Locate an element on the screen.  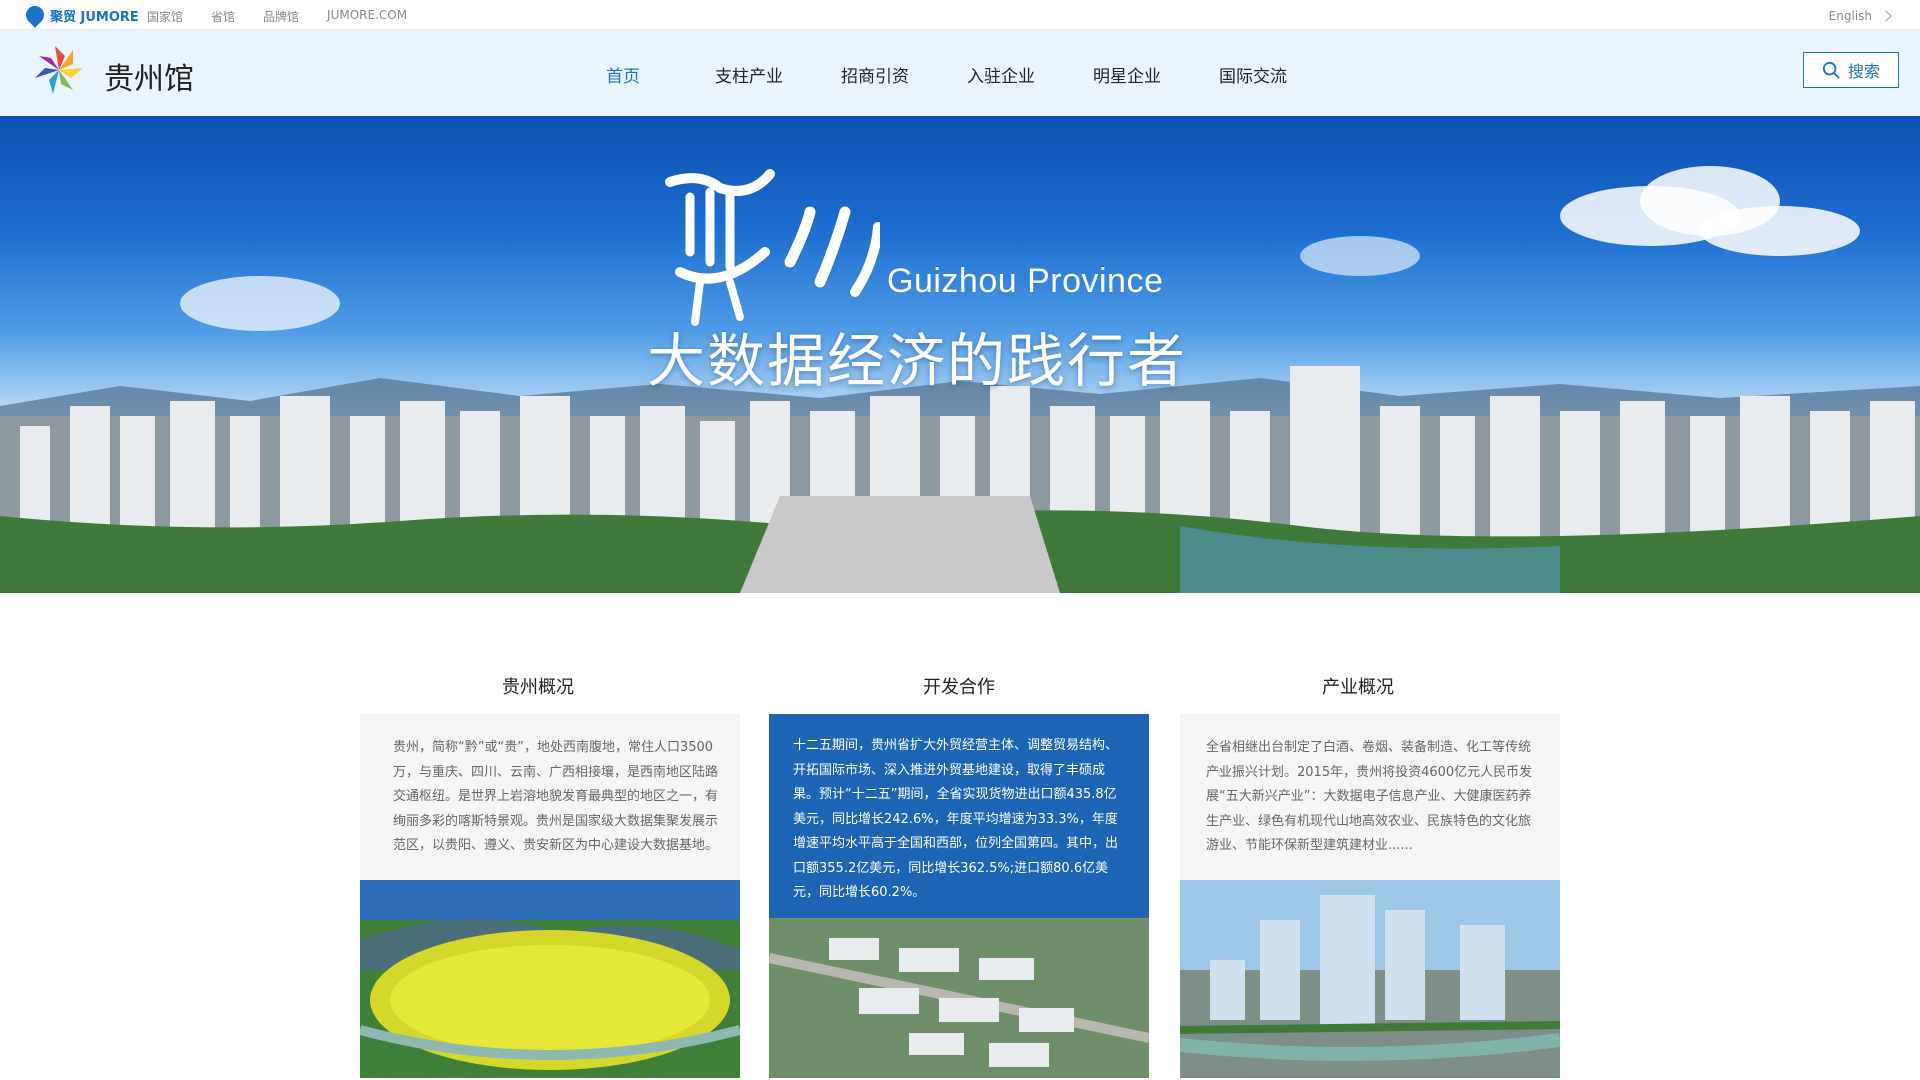
industrial-park-image is located at coordinates (959, 998).